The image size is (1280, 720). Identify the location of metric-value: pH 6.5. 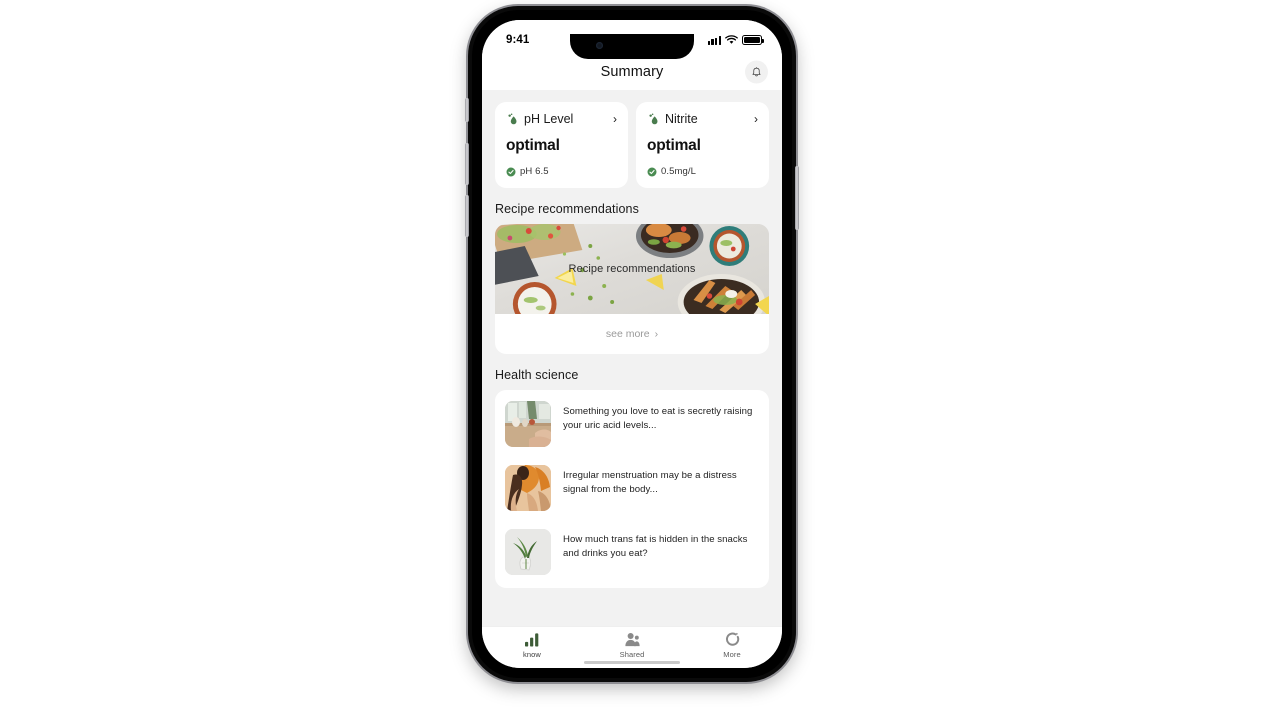
(534, 171).